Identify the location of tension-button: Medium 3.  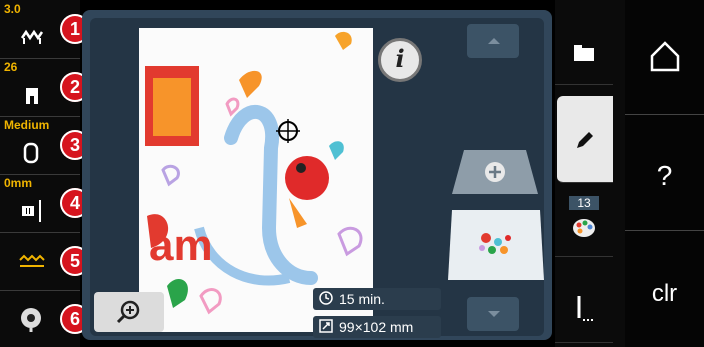
(45, 145).